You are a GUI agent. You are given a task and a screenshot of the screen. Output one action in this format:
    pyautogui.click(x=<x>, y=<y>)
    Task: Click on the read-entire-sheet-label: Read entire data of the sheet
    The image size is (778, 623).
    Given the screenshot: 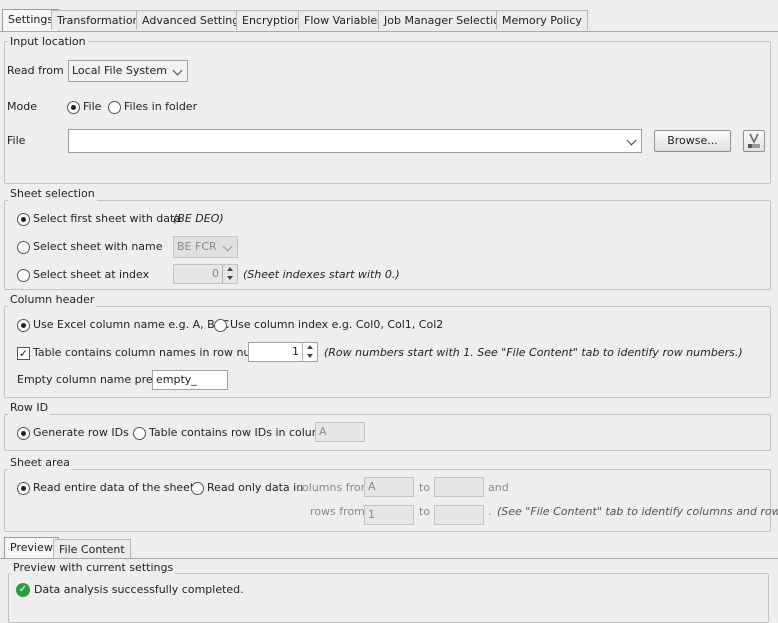 What is the action you would take?
    pyautogui.click(x=114, y=487)
    